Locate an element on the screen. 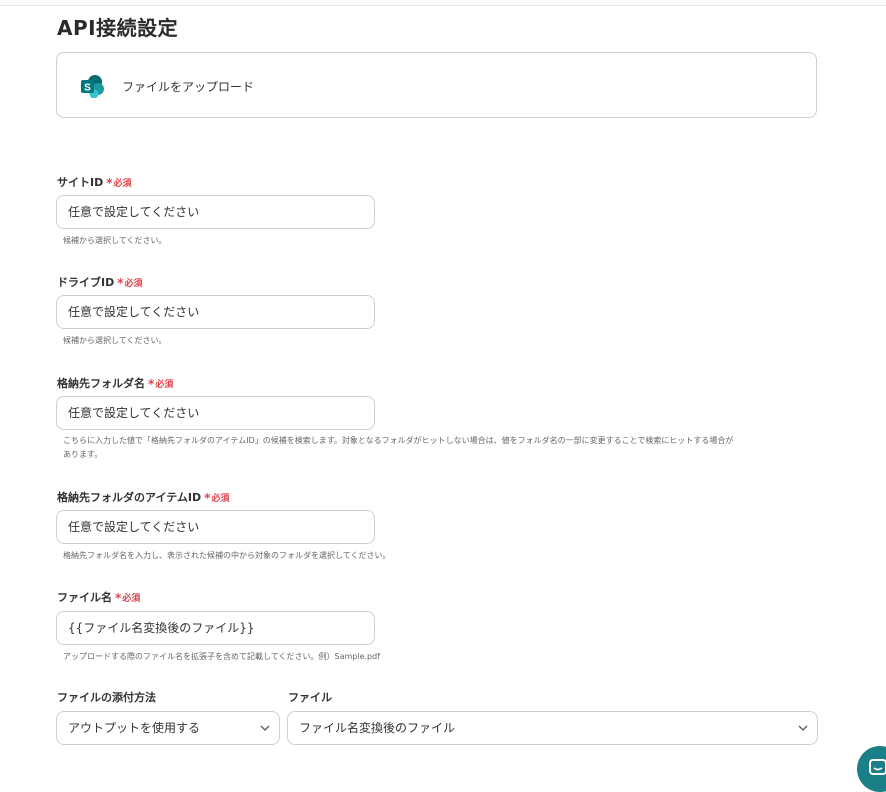 This screenshot has height=792, width=886. attach-method-label: ファイルの添付方法 is located at coordinates (106, 697).